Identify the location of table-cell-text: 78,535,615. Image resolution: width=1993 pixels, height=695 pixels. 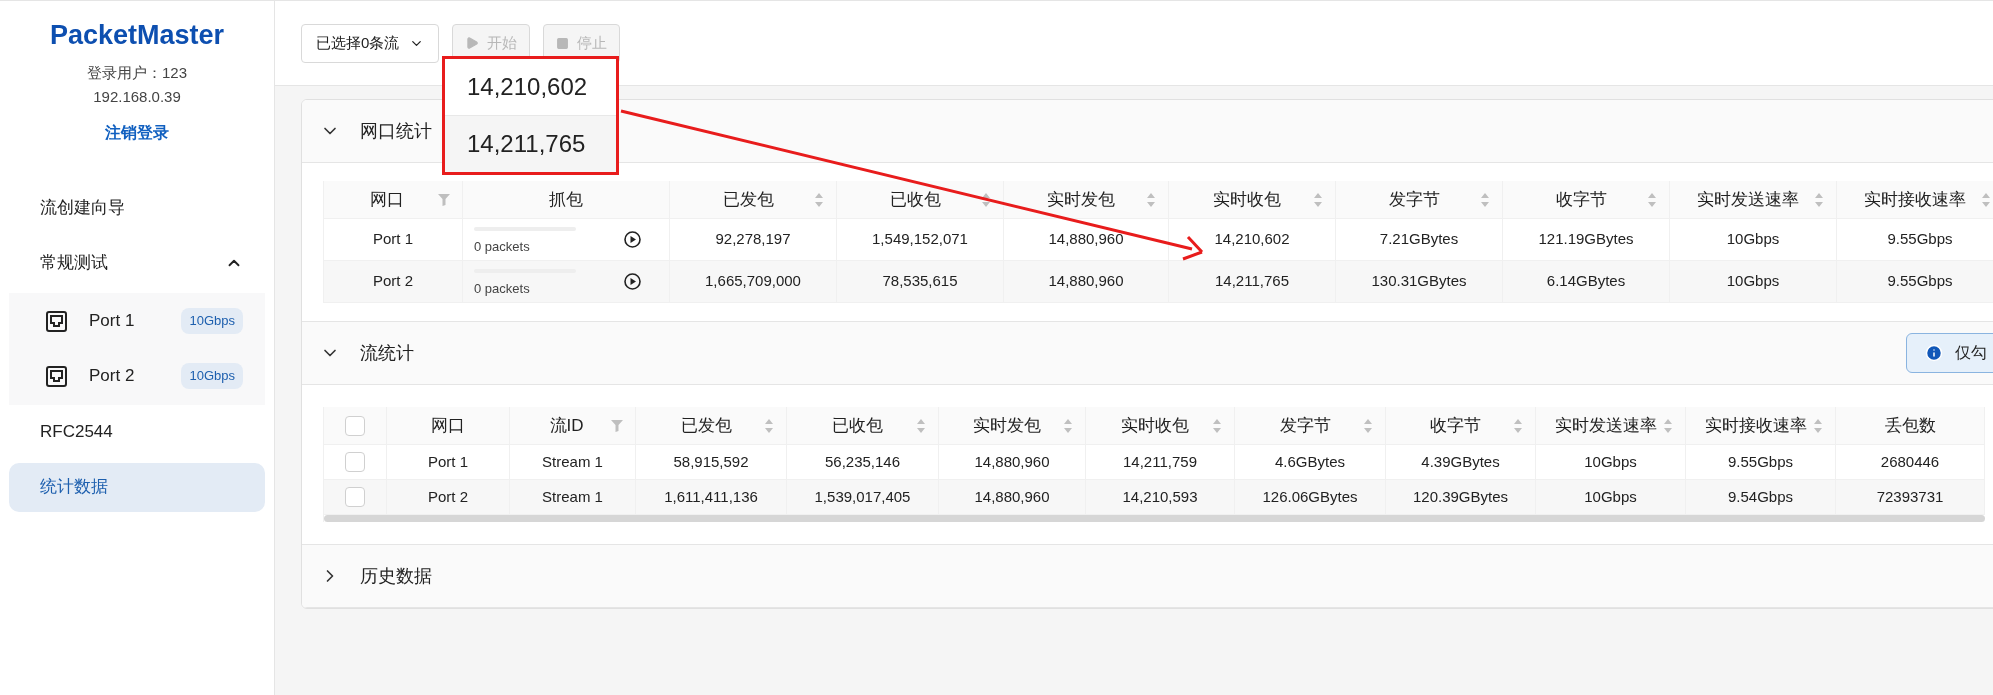
(920, 281).